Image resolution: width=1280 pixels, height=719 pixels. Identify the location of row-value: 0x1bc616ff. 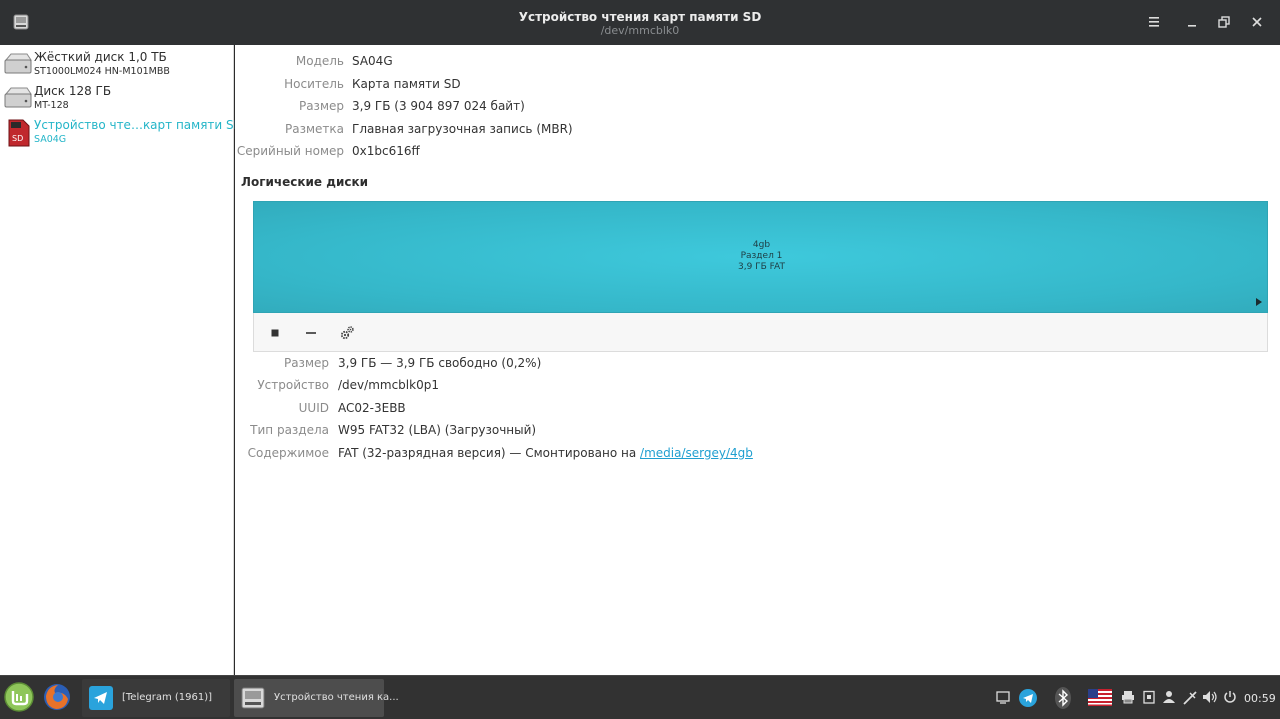
(386, 151).